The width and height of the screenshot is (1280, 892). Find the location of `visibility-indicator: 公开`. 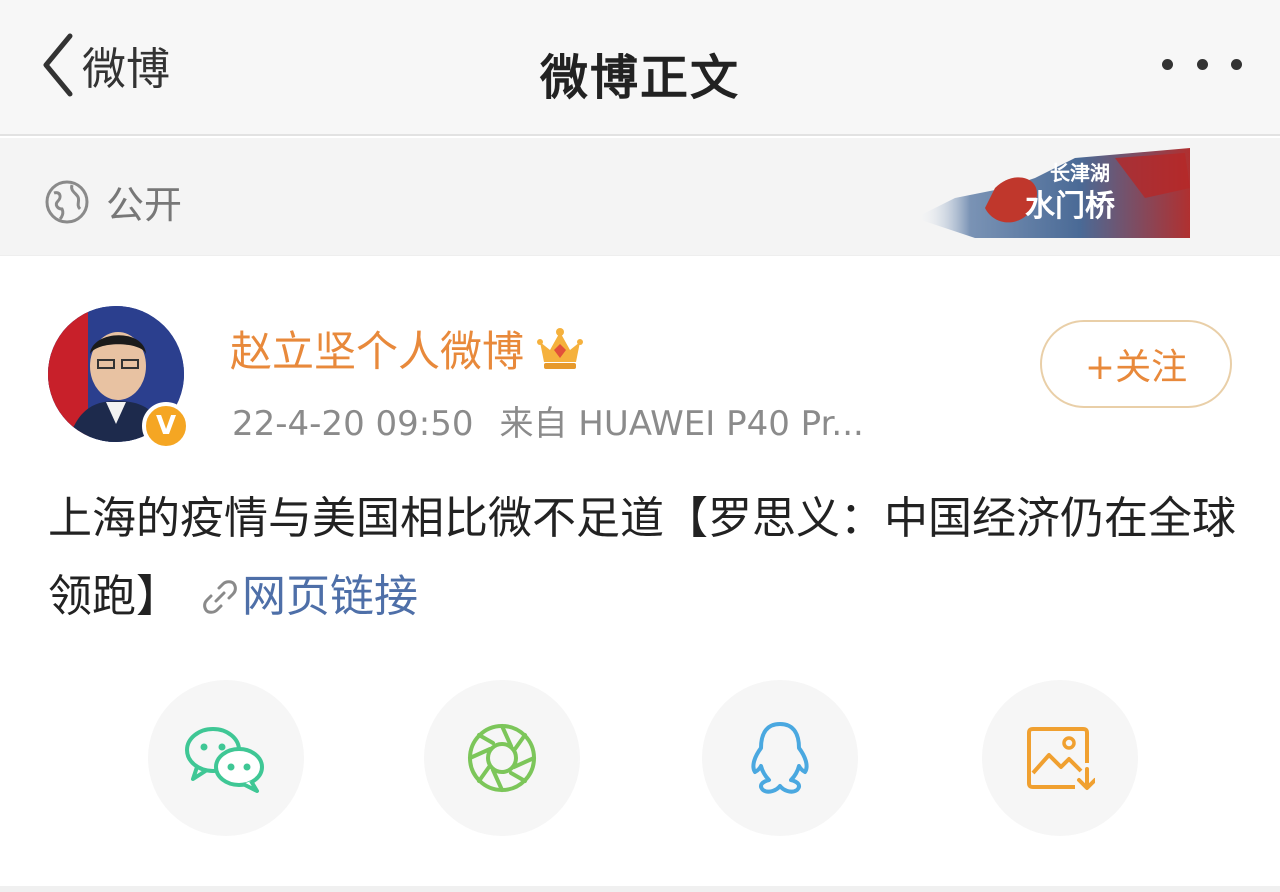

visibility-indicator: 公开 is located at coordinates (113, 201).